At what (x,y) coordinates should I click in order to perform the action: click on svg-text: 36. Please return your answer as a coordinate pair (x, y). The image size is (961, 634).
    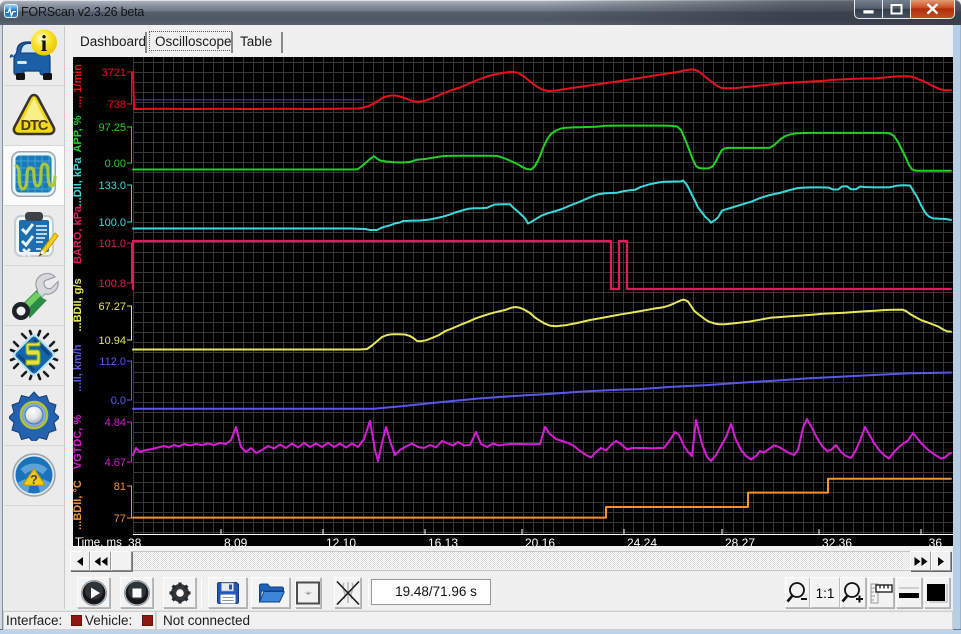
    Looking at the image, I should click on (936, 541).